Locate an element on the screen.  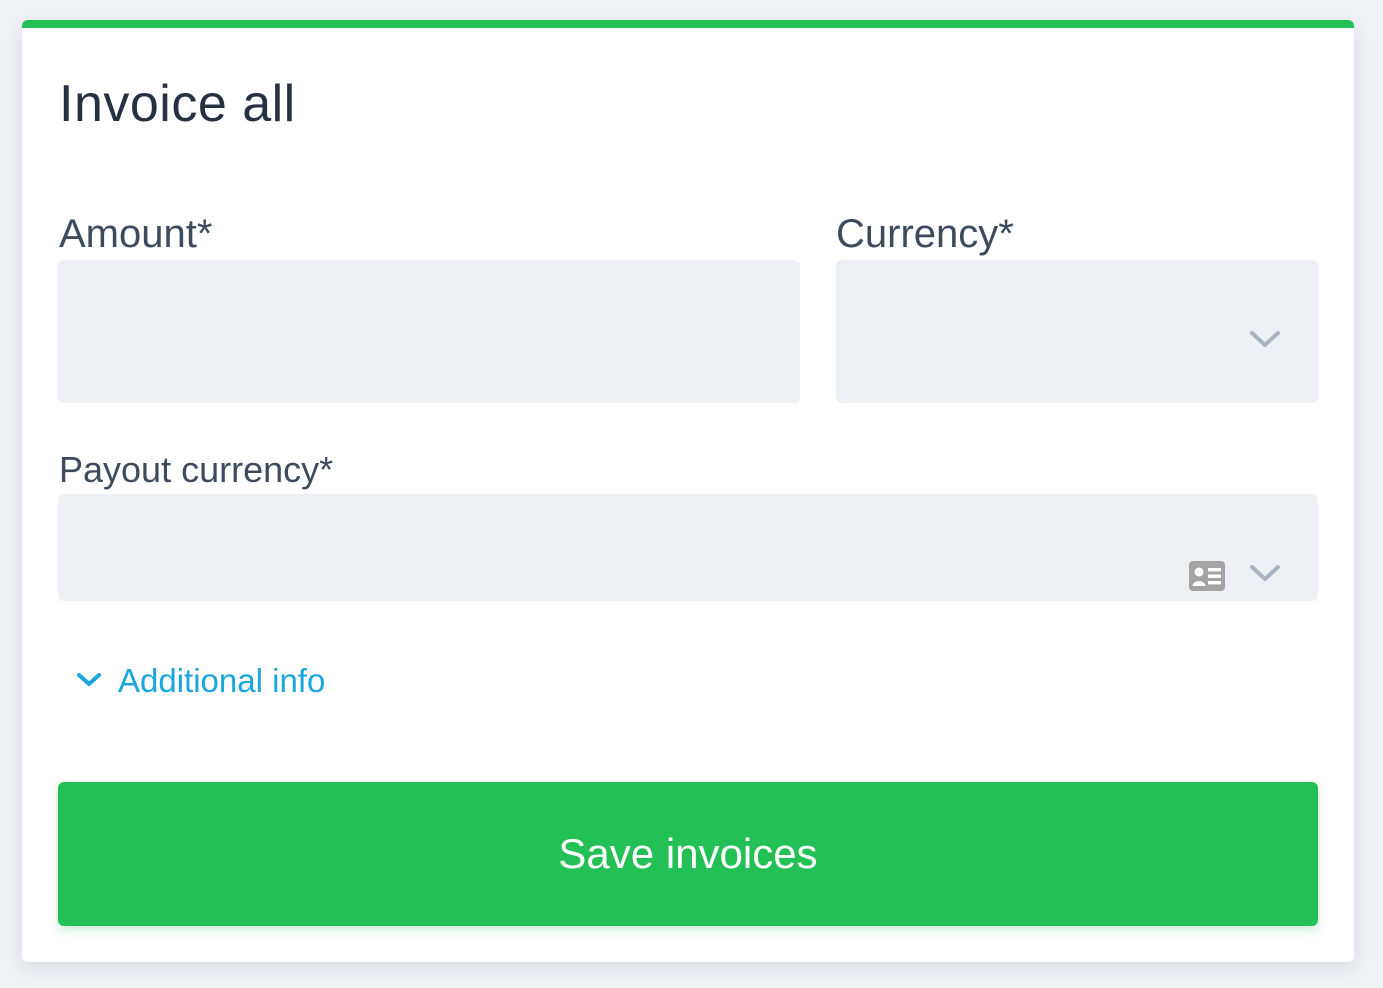
currency-select is located at coordinates (1077, 331).